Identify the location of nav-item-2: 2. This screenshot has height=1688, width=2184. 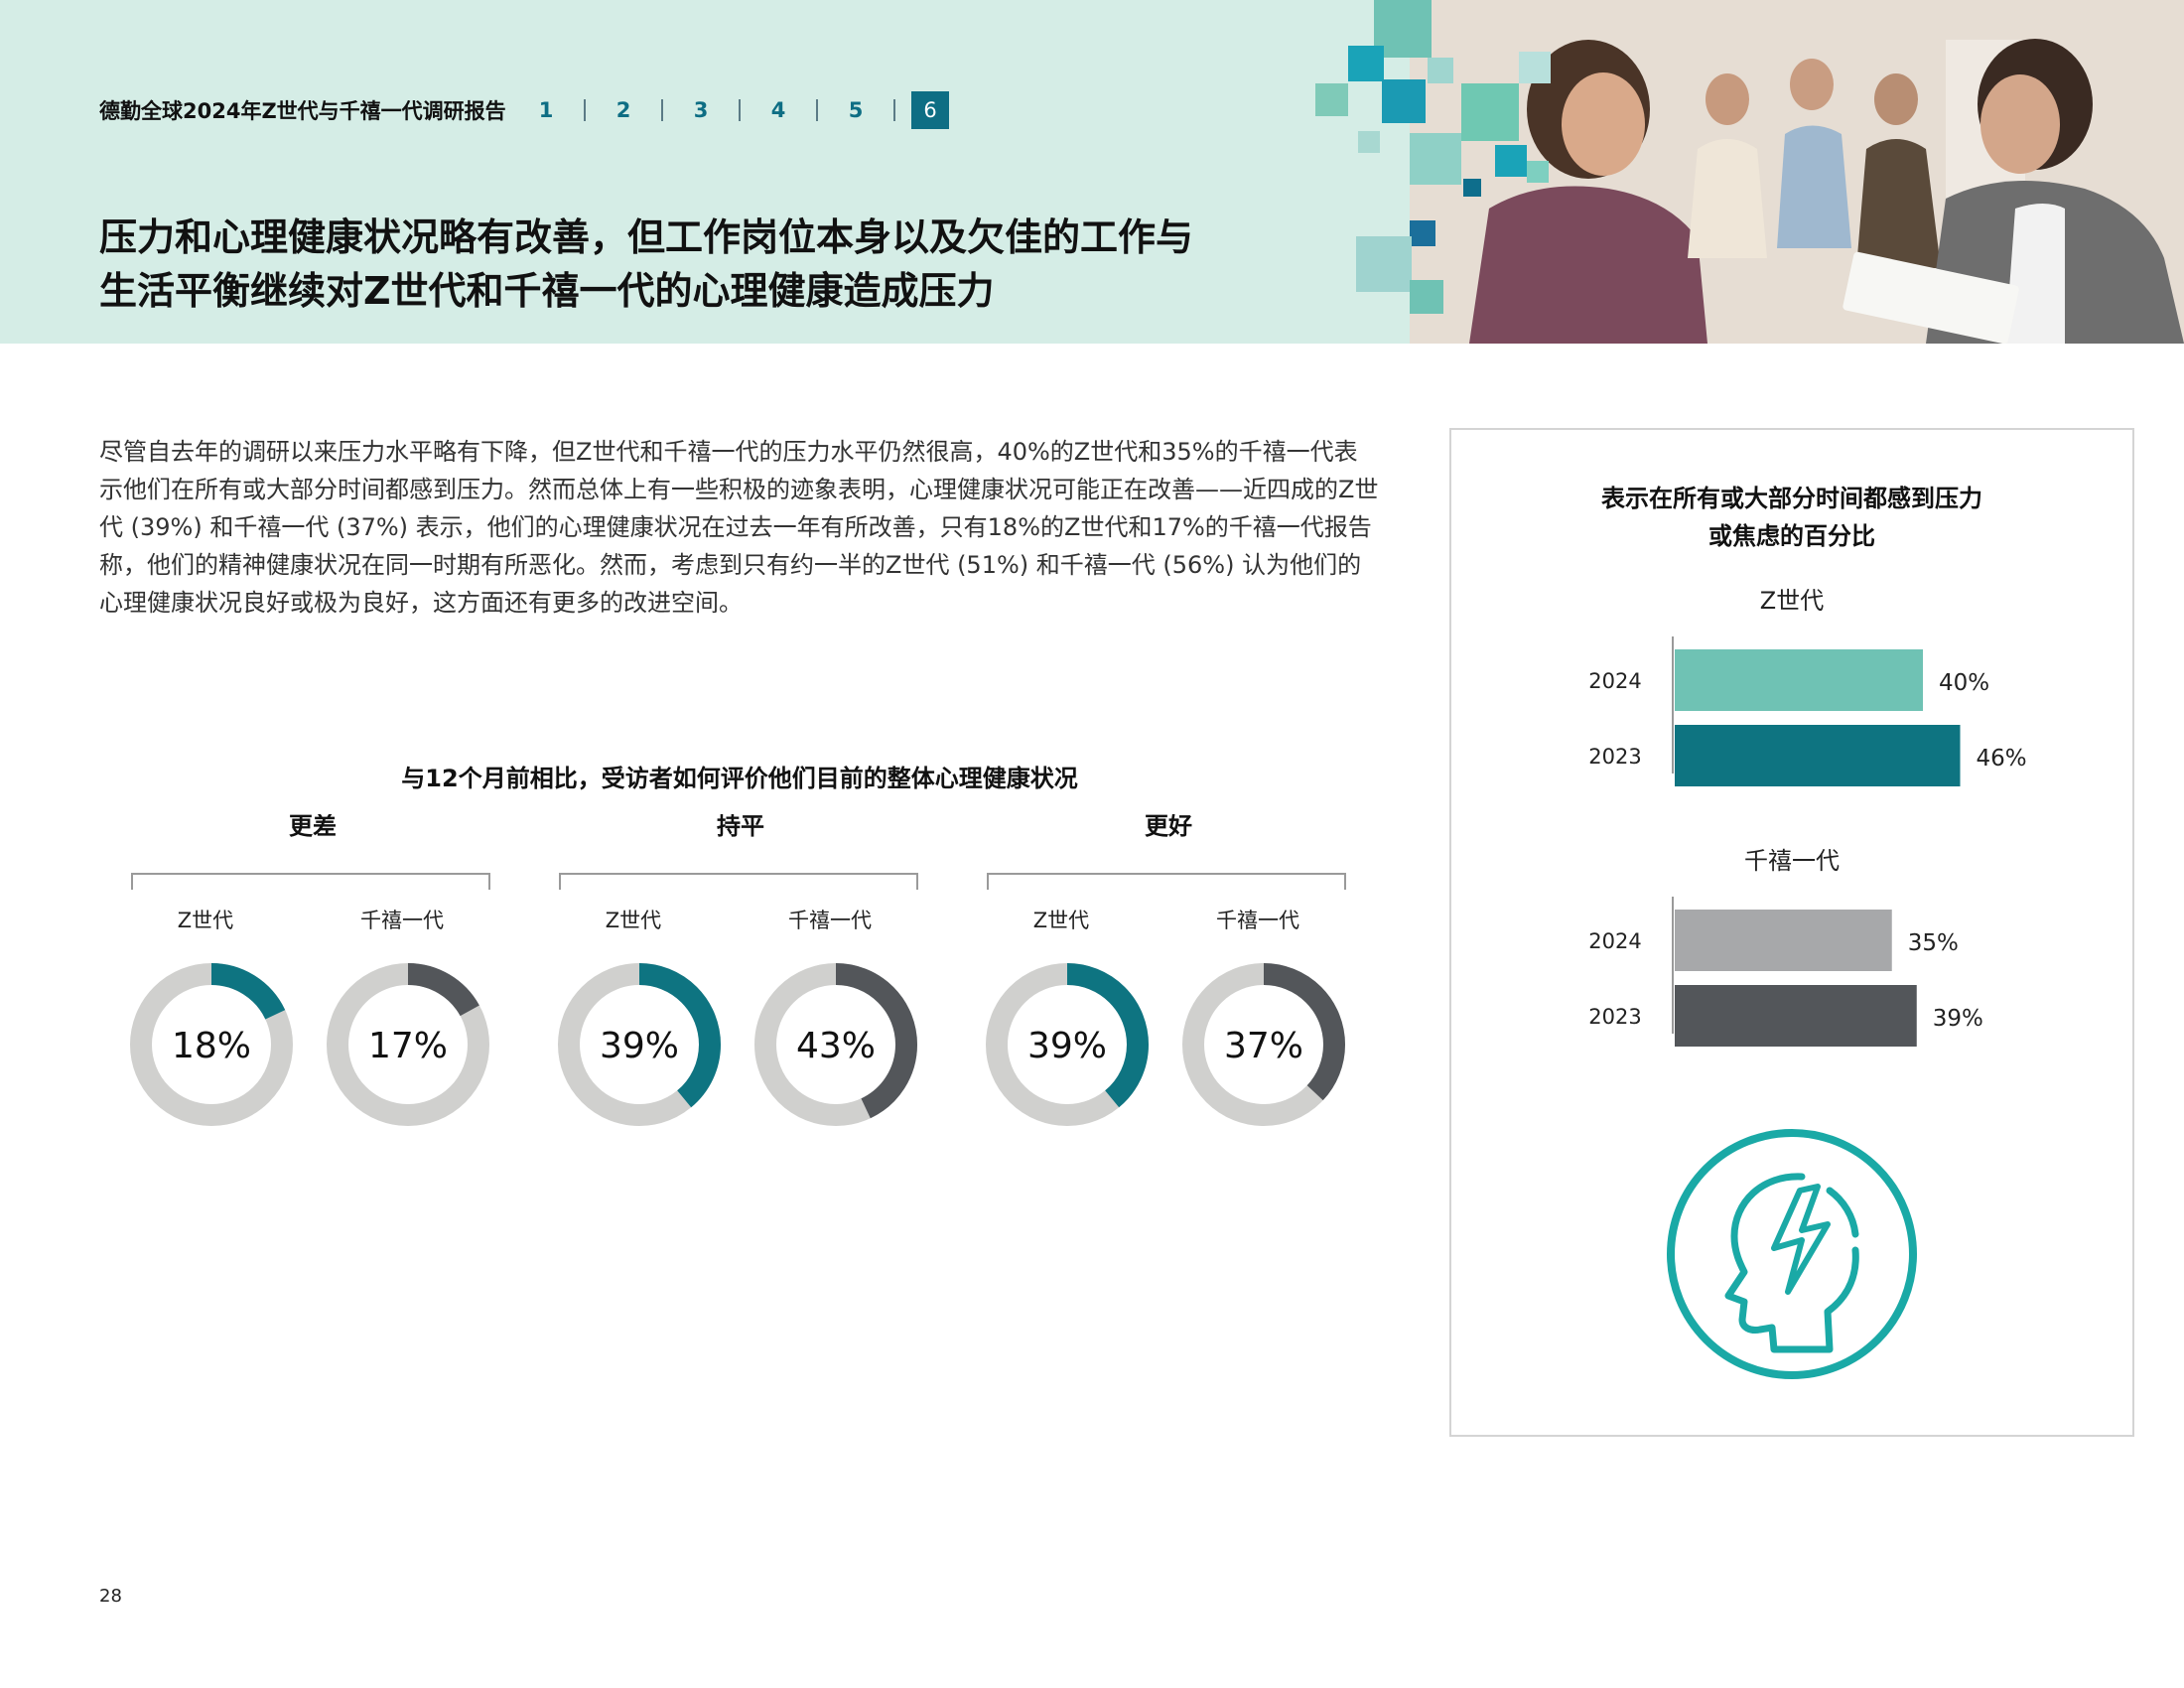
(623, 110).